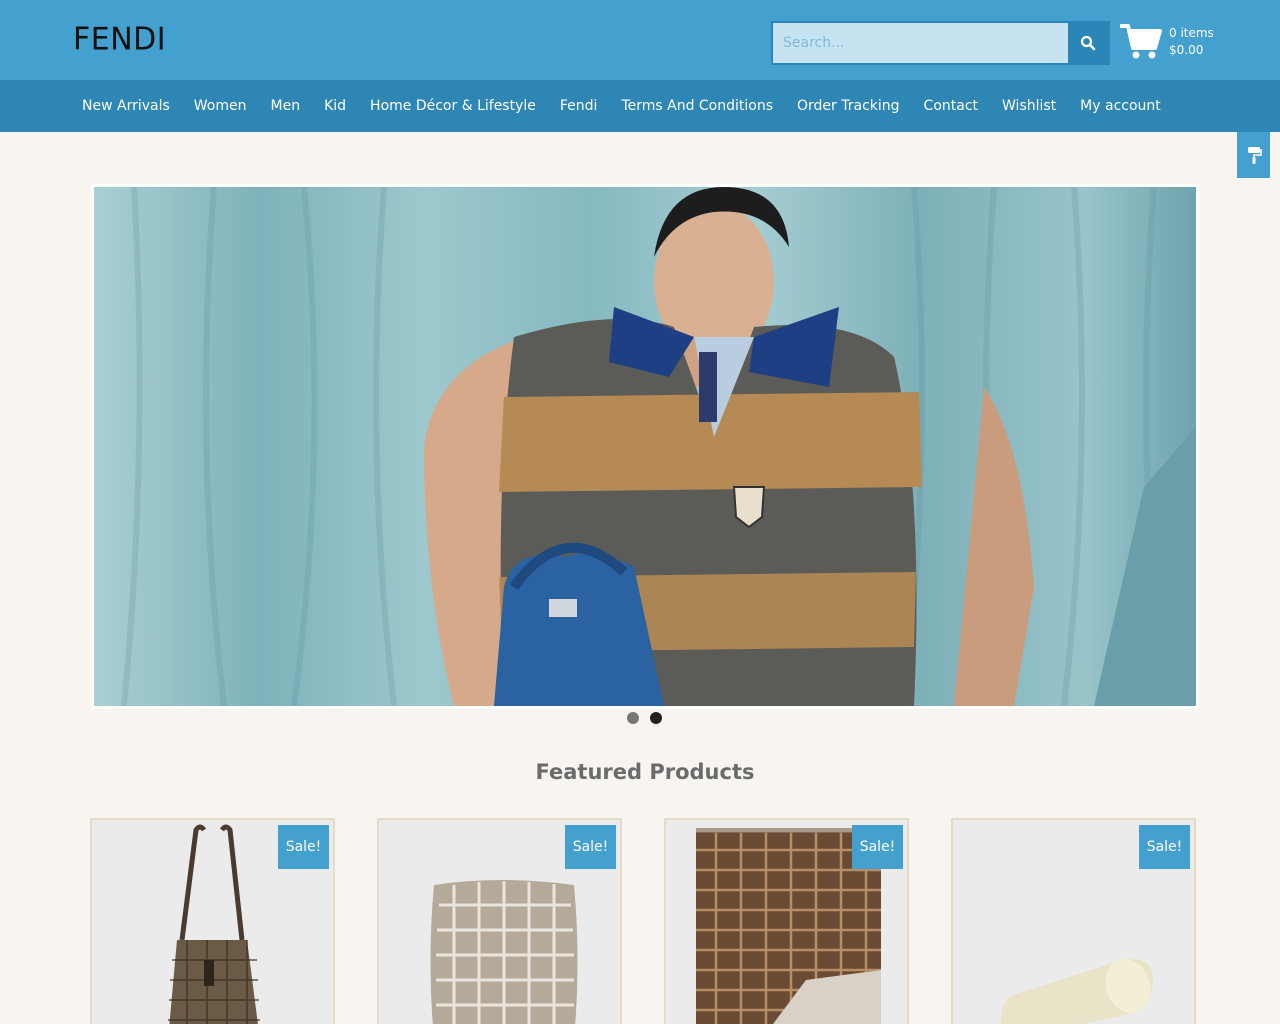 This screenshot has width=1280, height=1024. I want to click on style-switcher-tab, so click(1253, 155).